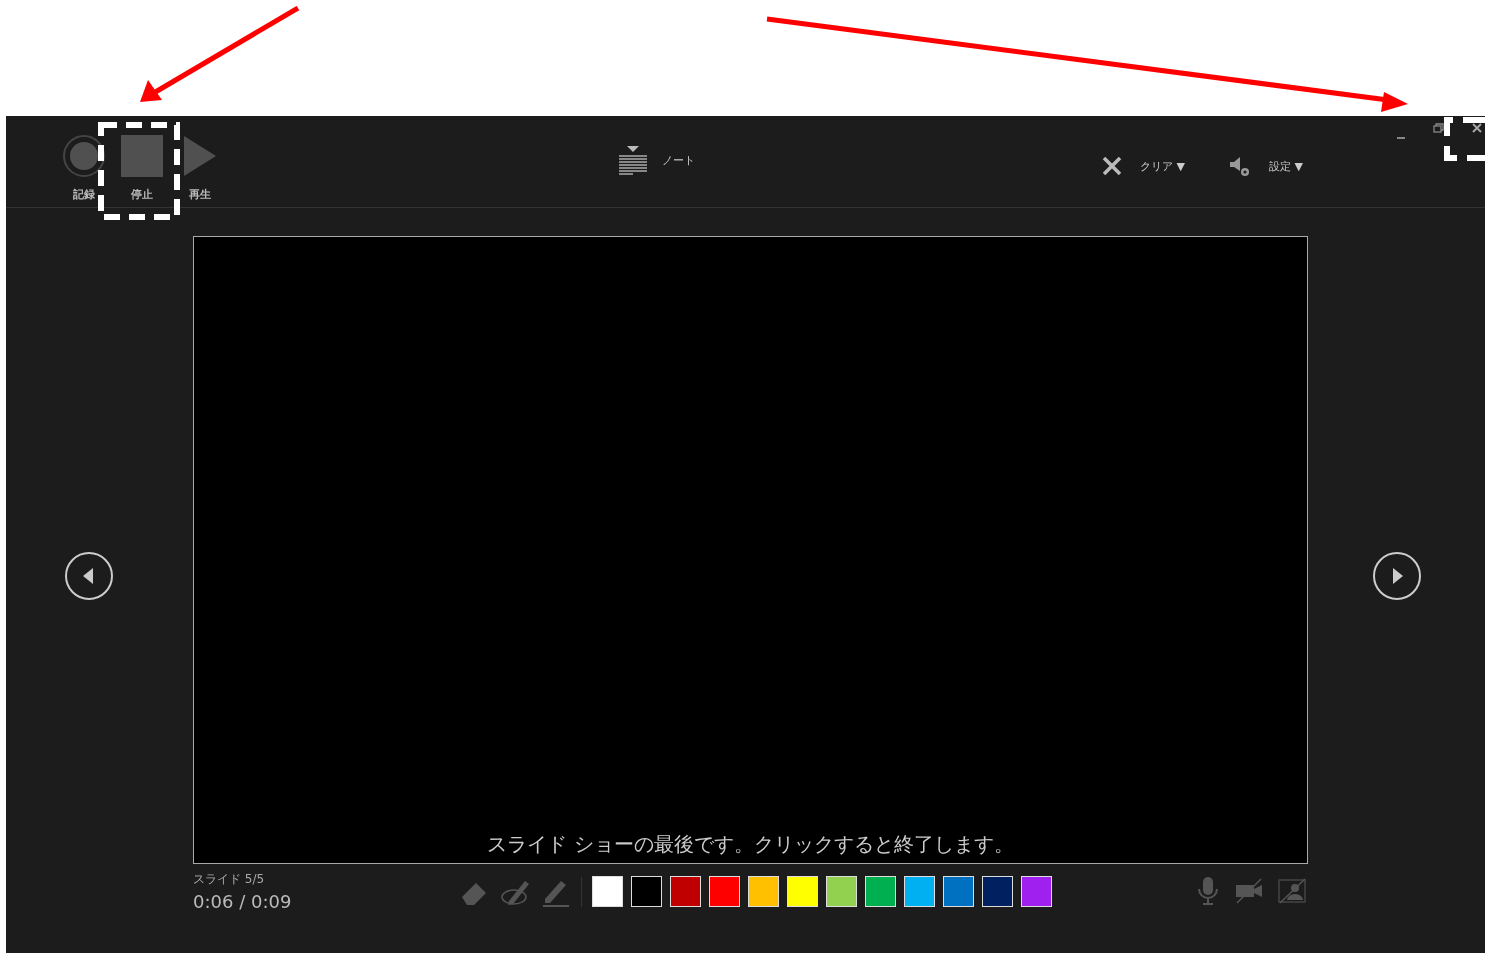  I want to click on notes-button: ノート, so click(656, 161).